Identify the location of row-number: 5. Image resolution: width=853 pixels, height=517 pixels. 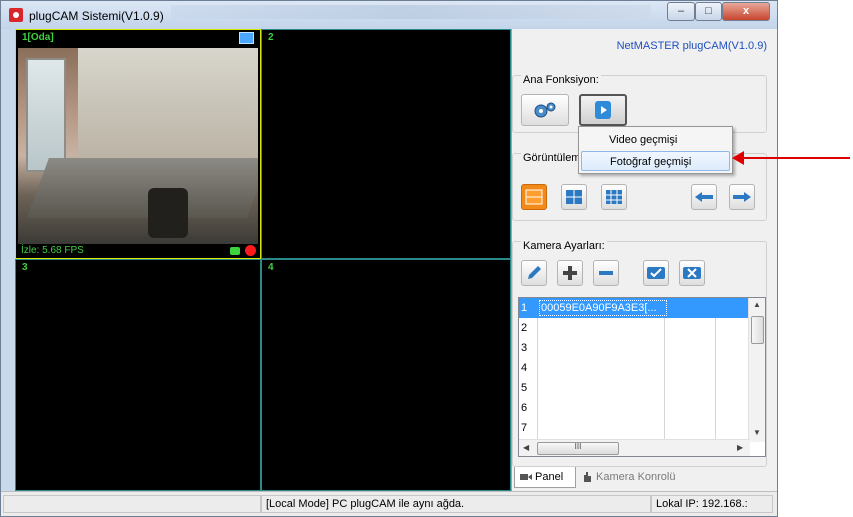
(524, 388).